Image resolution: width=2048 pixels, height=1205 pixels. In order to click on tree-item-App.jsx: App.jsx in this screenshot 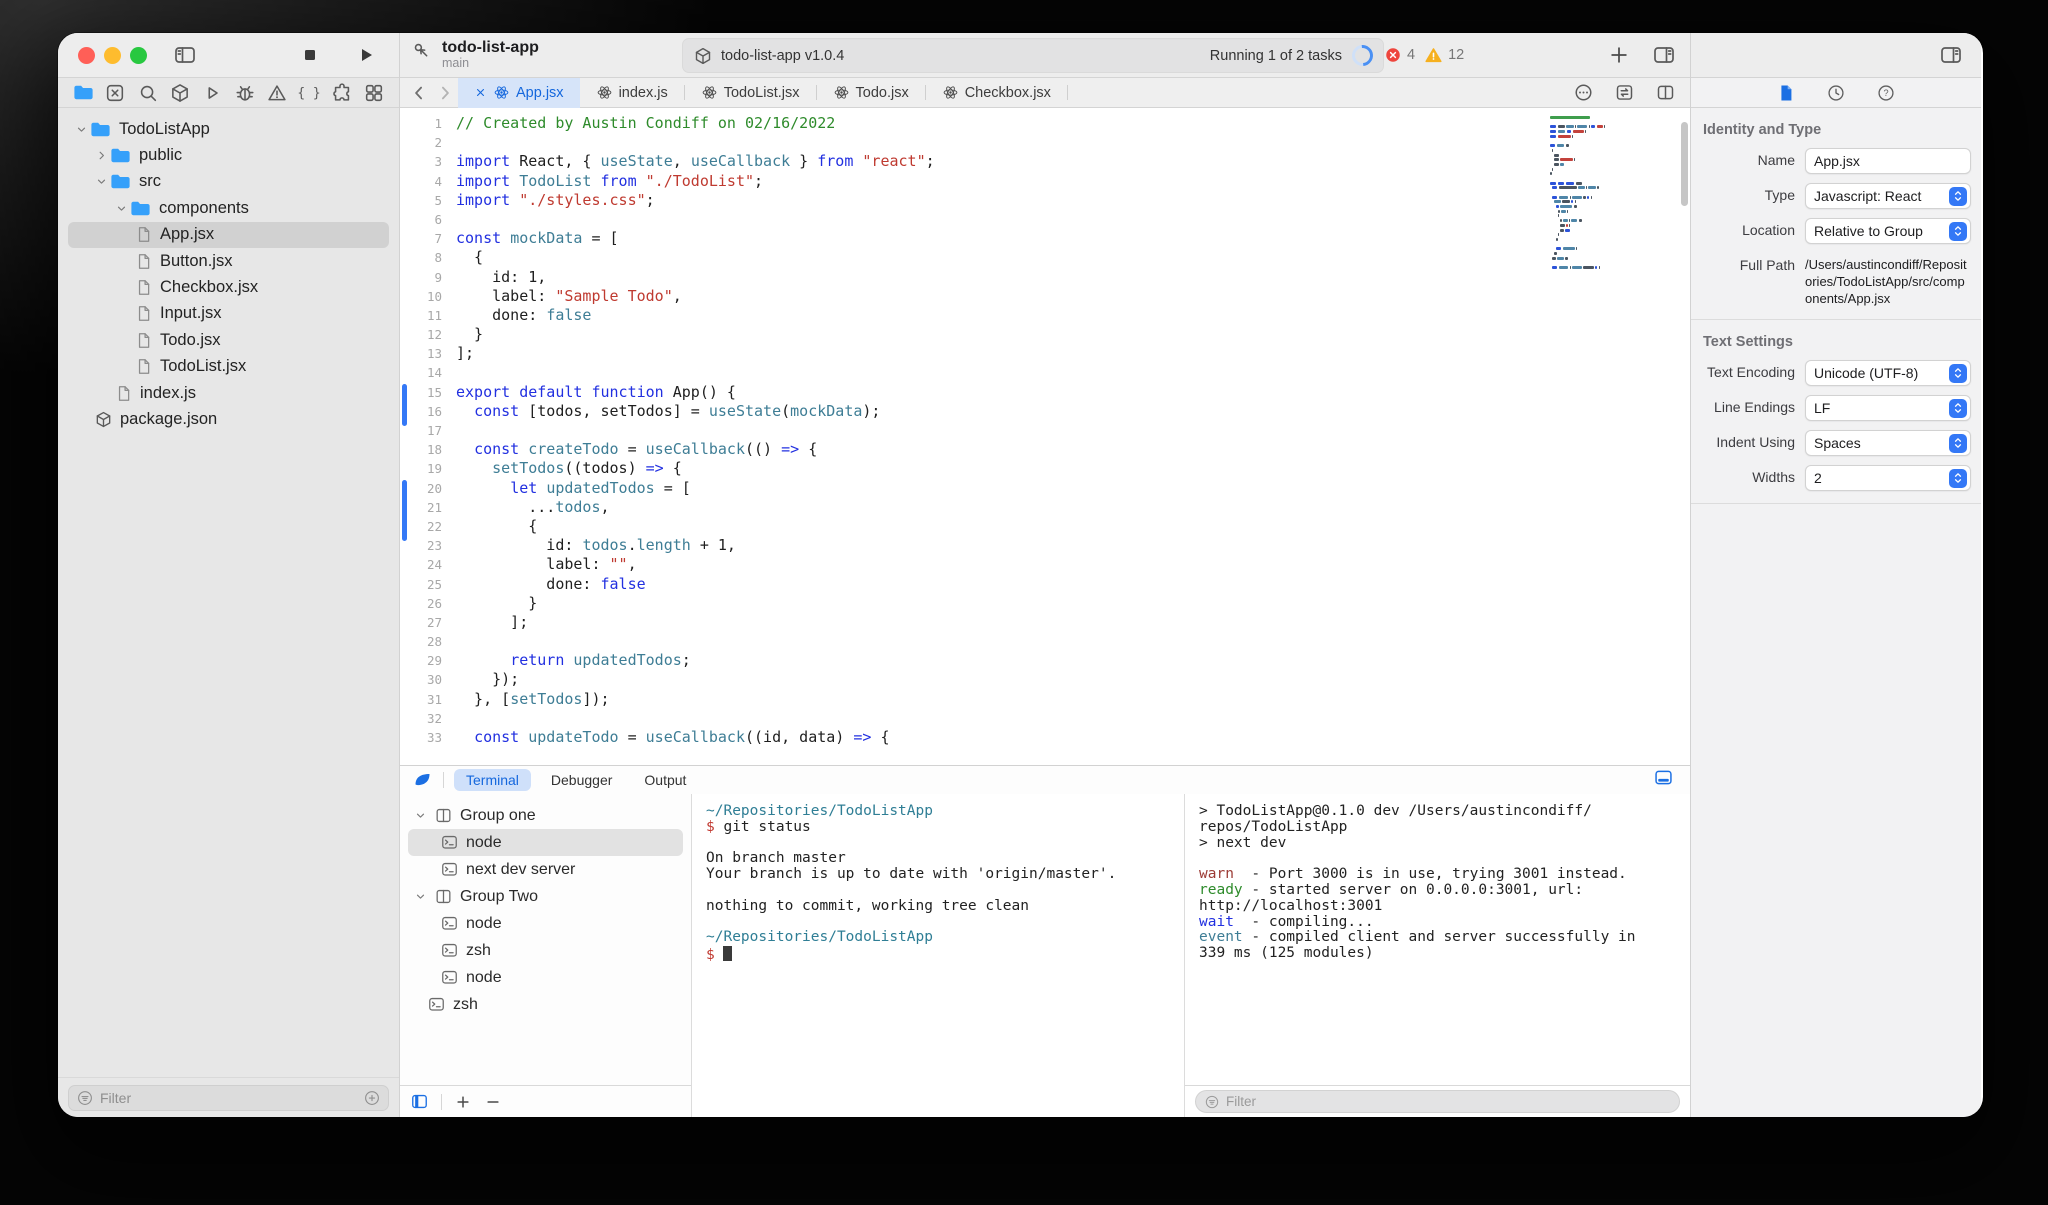, I will do `click(228, 234)`.